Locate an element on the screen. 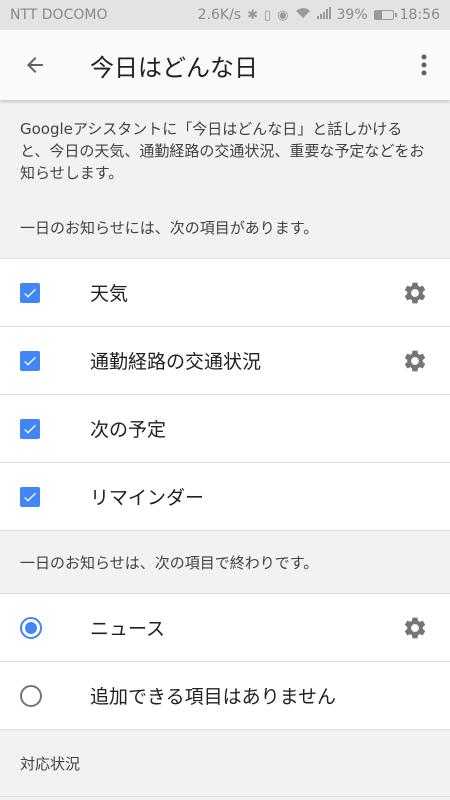 The width and height of the screenshot is (450, 800). none-radio is located at coordinates (31, 695).